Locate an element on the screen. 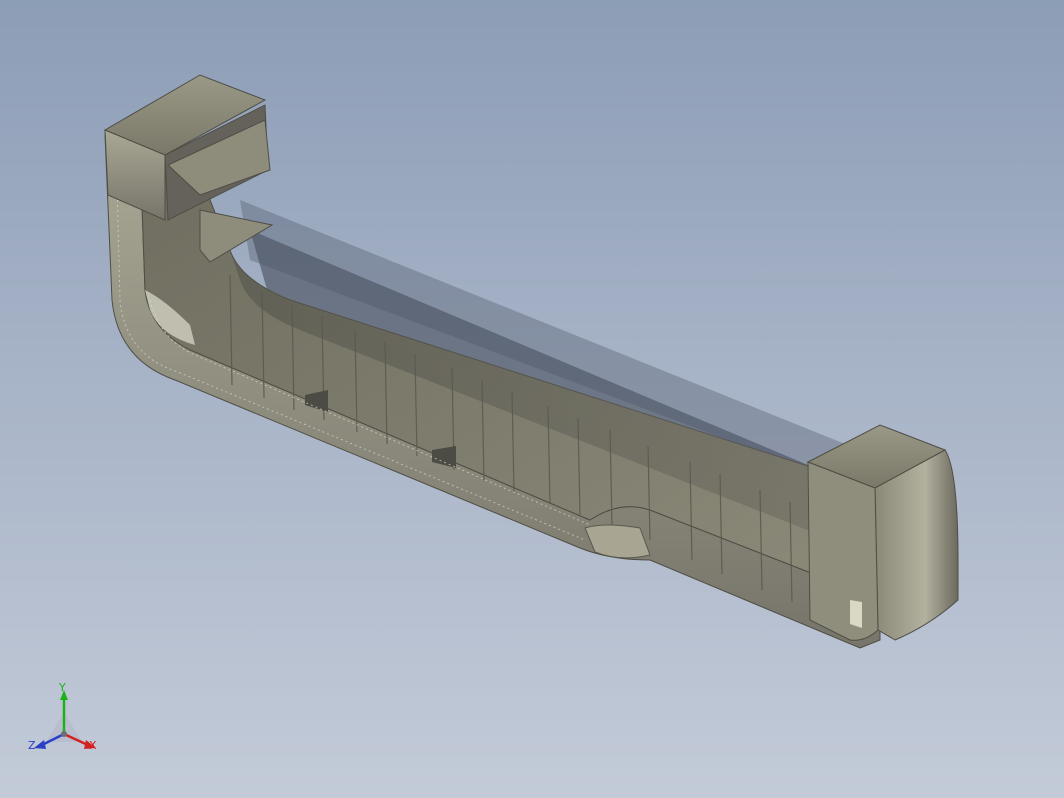  right-block-front is located at coordinates (843, 551).